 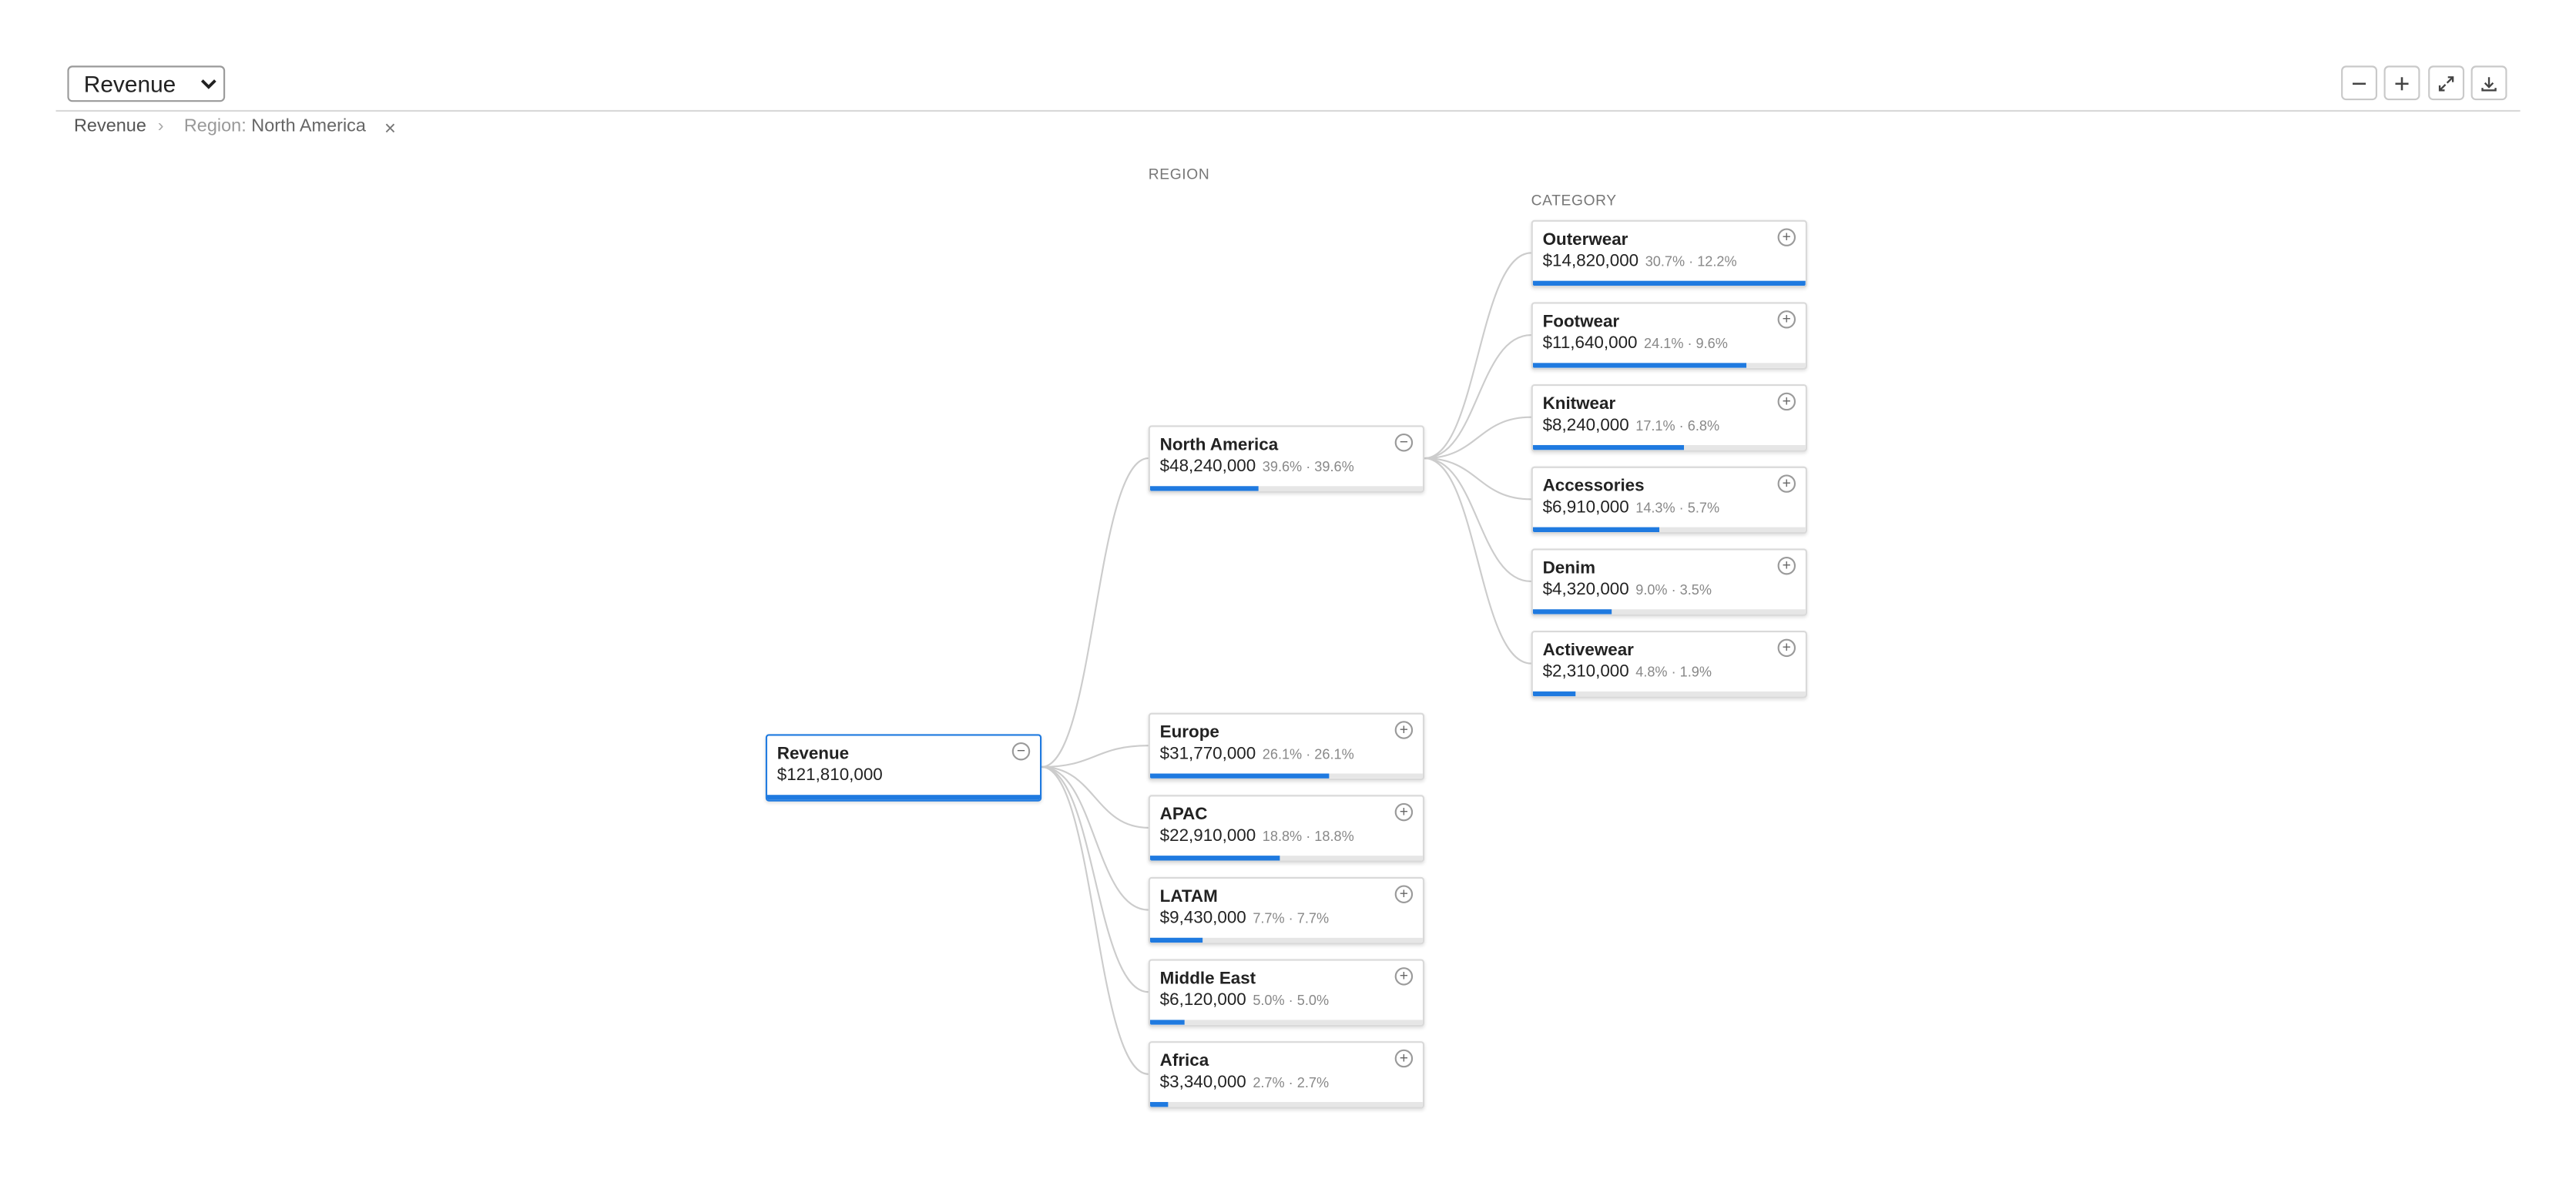 What do you see at coordinates (1291, 917) in the screenshot?
I see `node-percent: 7.7% · 7.7%` at bounding box center [1291, 917].